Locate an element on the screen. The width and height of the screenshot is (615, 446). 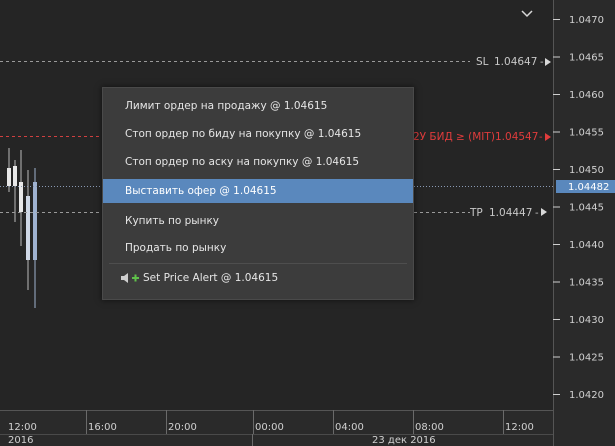
tp-tag: TP is located at coordinates (476, 213).